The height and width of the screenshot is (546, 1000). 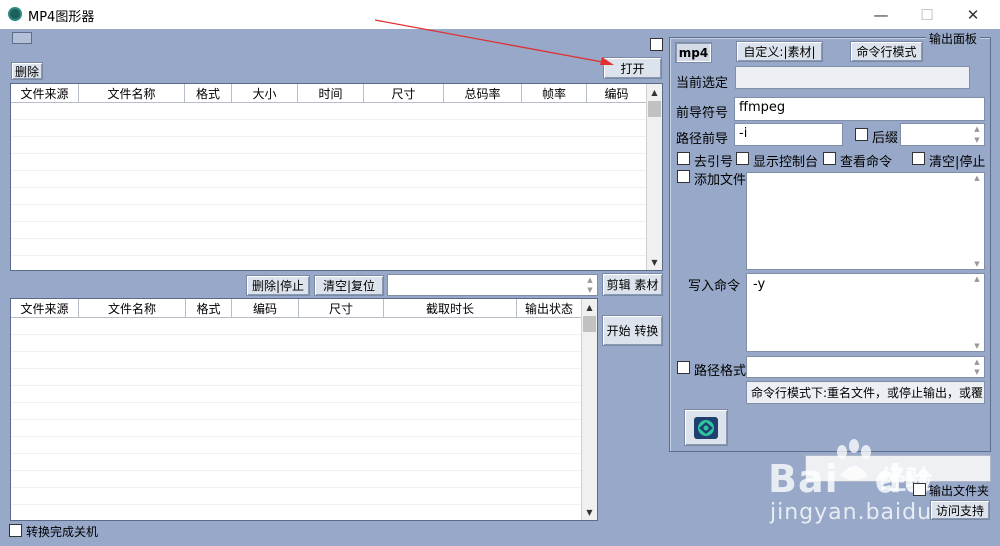 What do you see at coordinates (589, 324) in the screenshot?
I see `task-scroll-thumb` at bounding box center [589, 324].